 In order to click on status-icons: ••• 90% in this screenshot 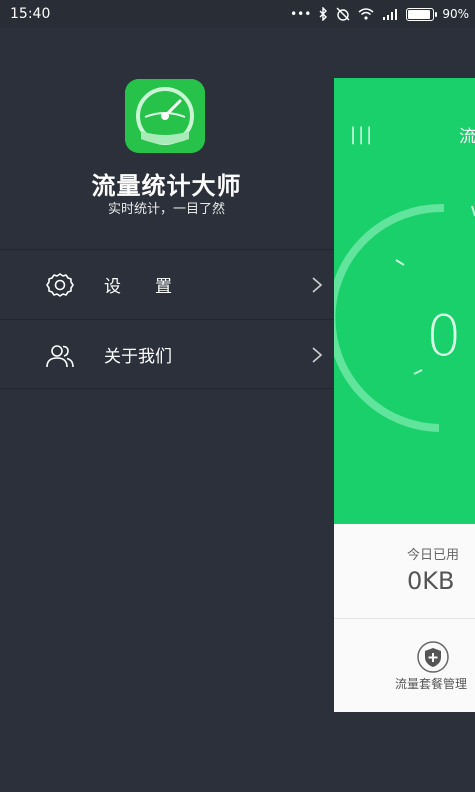, I will do `click(379, 14)`.